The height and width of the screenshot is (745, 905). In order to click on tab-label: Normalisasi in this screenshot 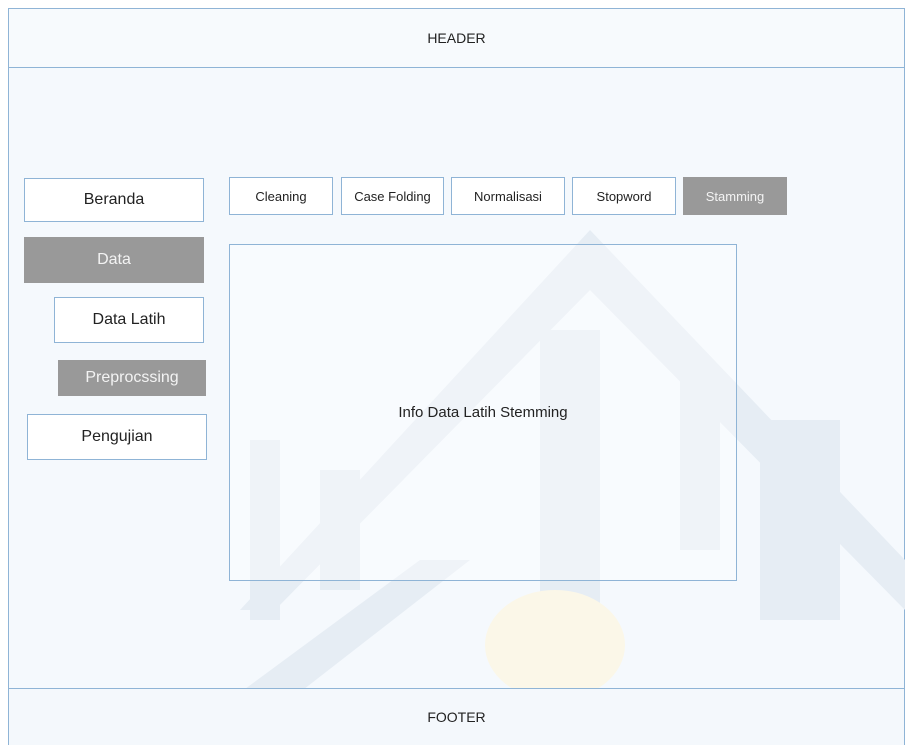, I will do `click(508, 196)`.